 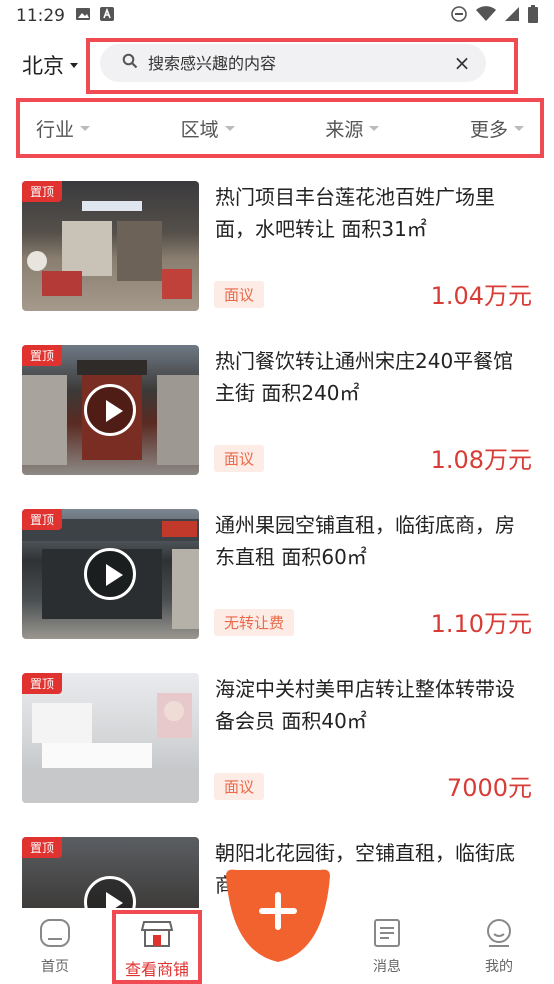 I want to click on filter-source: 来源, so click(x=352, y=128).